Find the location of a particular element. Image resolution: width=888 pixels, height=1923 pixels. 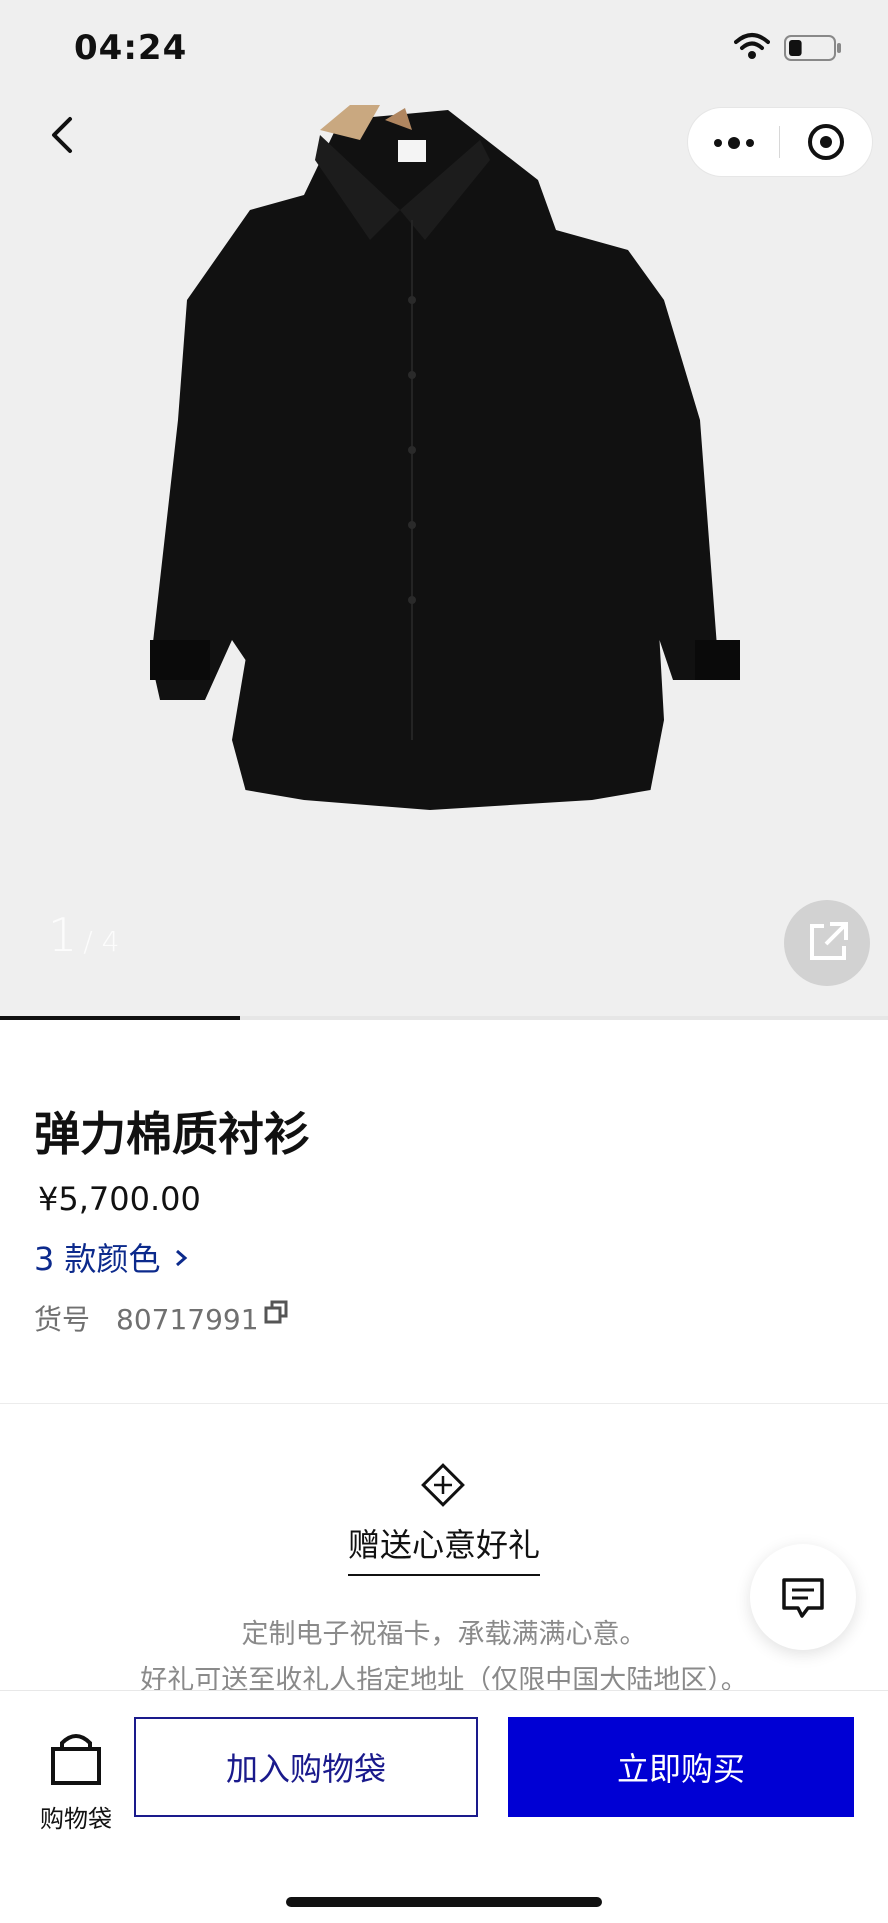

image-counter-current: 1 is located at coordinates (63, 935).